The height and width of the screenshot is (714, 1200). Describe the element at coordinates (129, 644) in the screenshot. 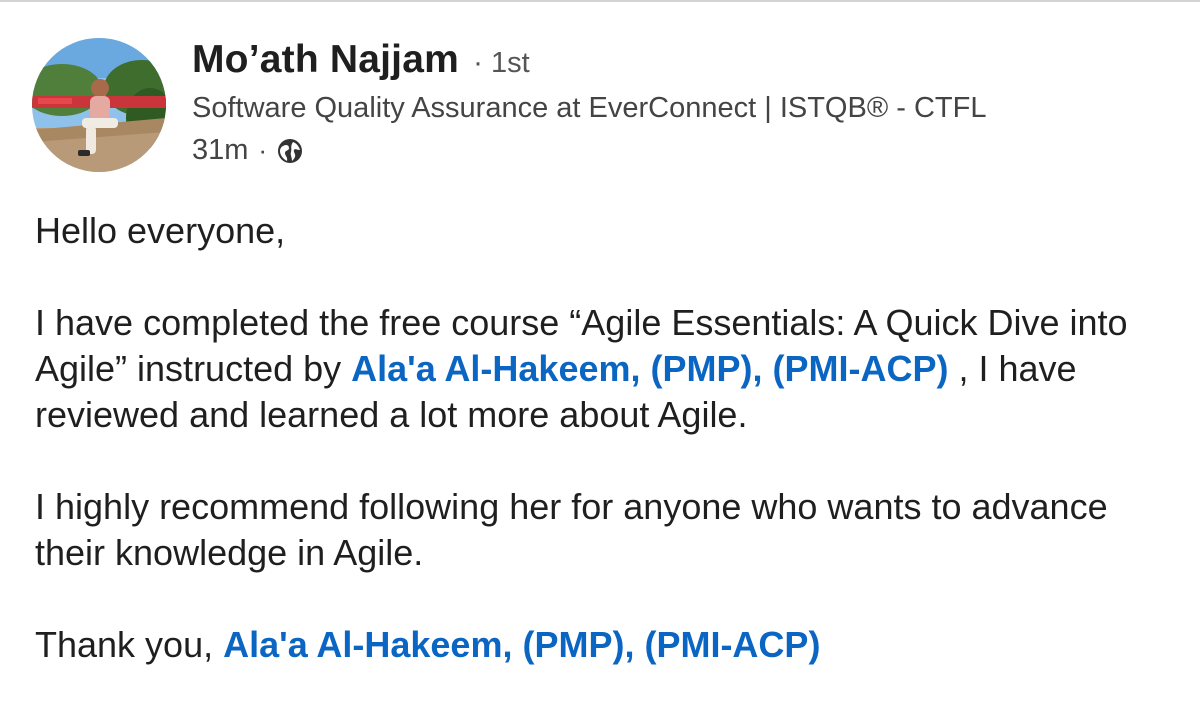

I see `post-text: Thank you,` at that location.